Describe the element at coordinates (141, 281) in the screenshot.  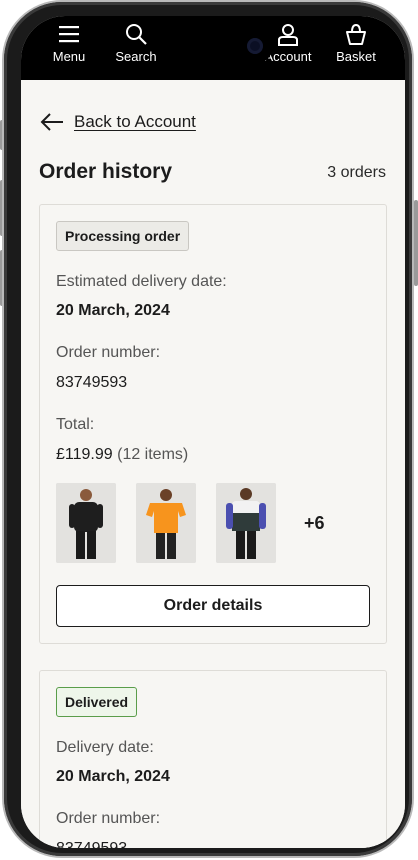
I see `delivery-date-label: Estimated delivery date:` at that location.